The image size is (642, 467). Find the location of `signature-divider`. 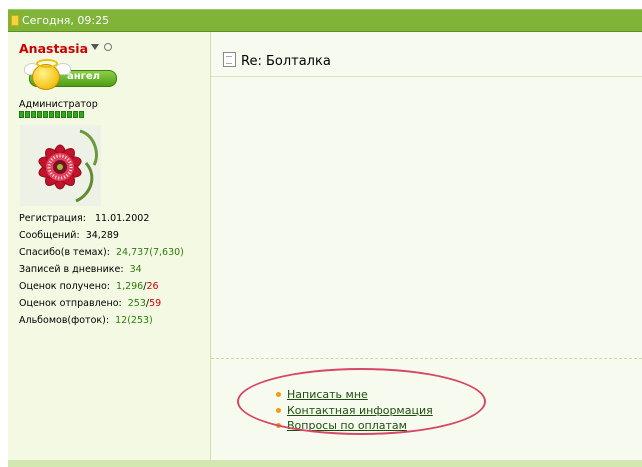

signature-divider is located at coordinates (426, 358).